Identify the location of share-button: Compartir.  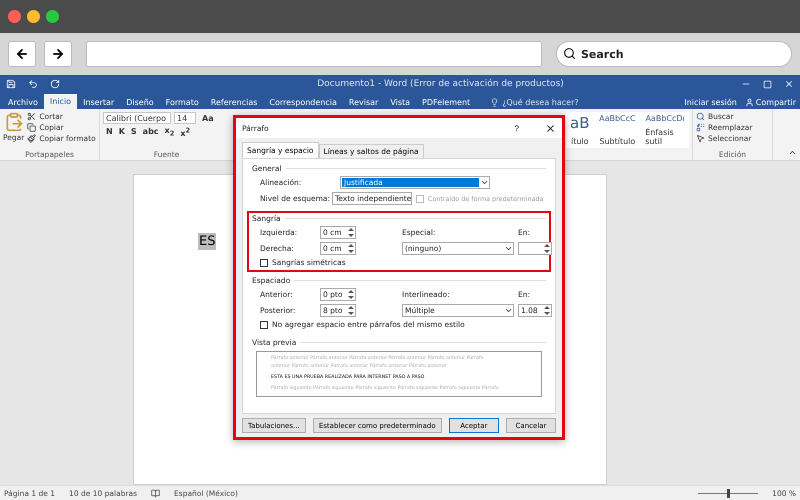
(770, 102).